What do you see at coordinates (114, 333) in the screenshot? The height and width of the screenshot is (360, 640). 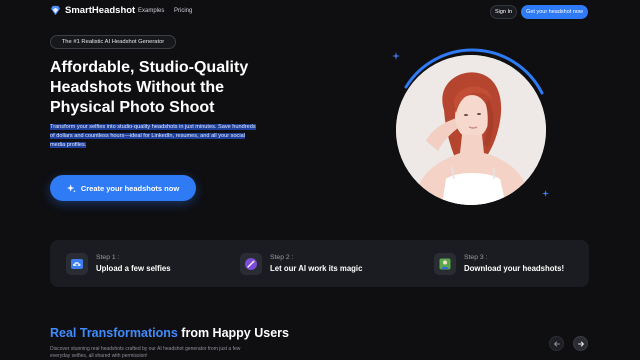 I see `transformations-title-accent: Real Transformations` at bounding box center [114, 333].